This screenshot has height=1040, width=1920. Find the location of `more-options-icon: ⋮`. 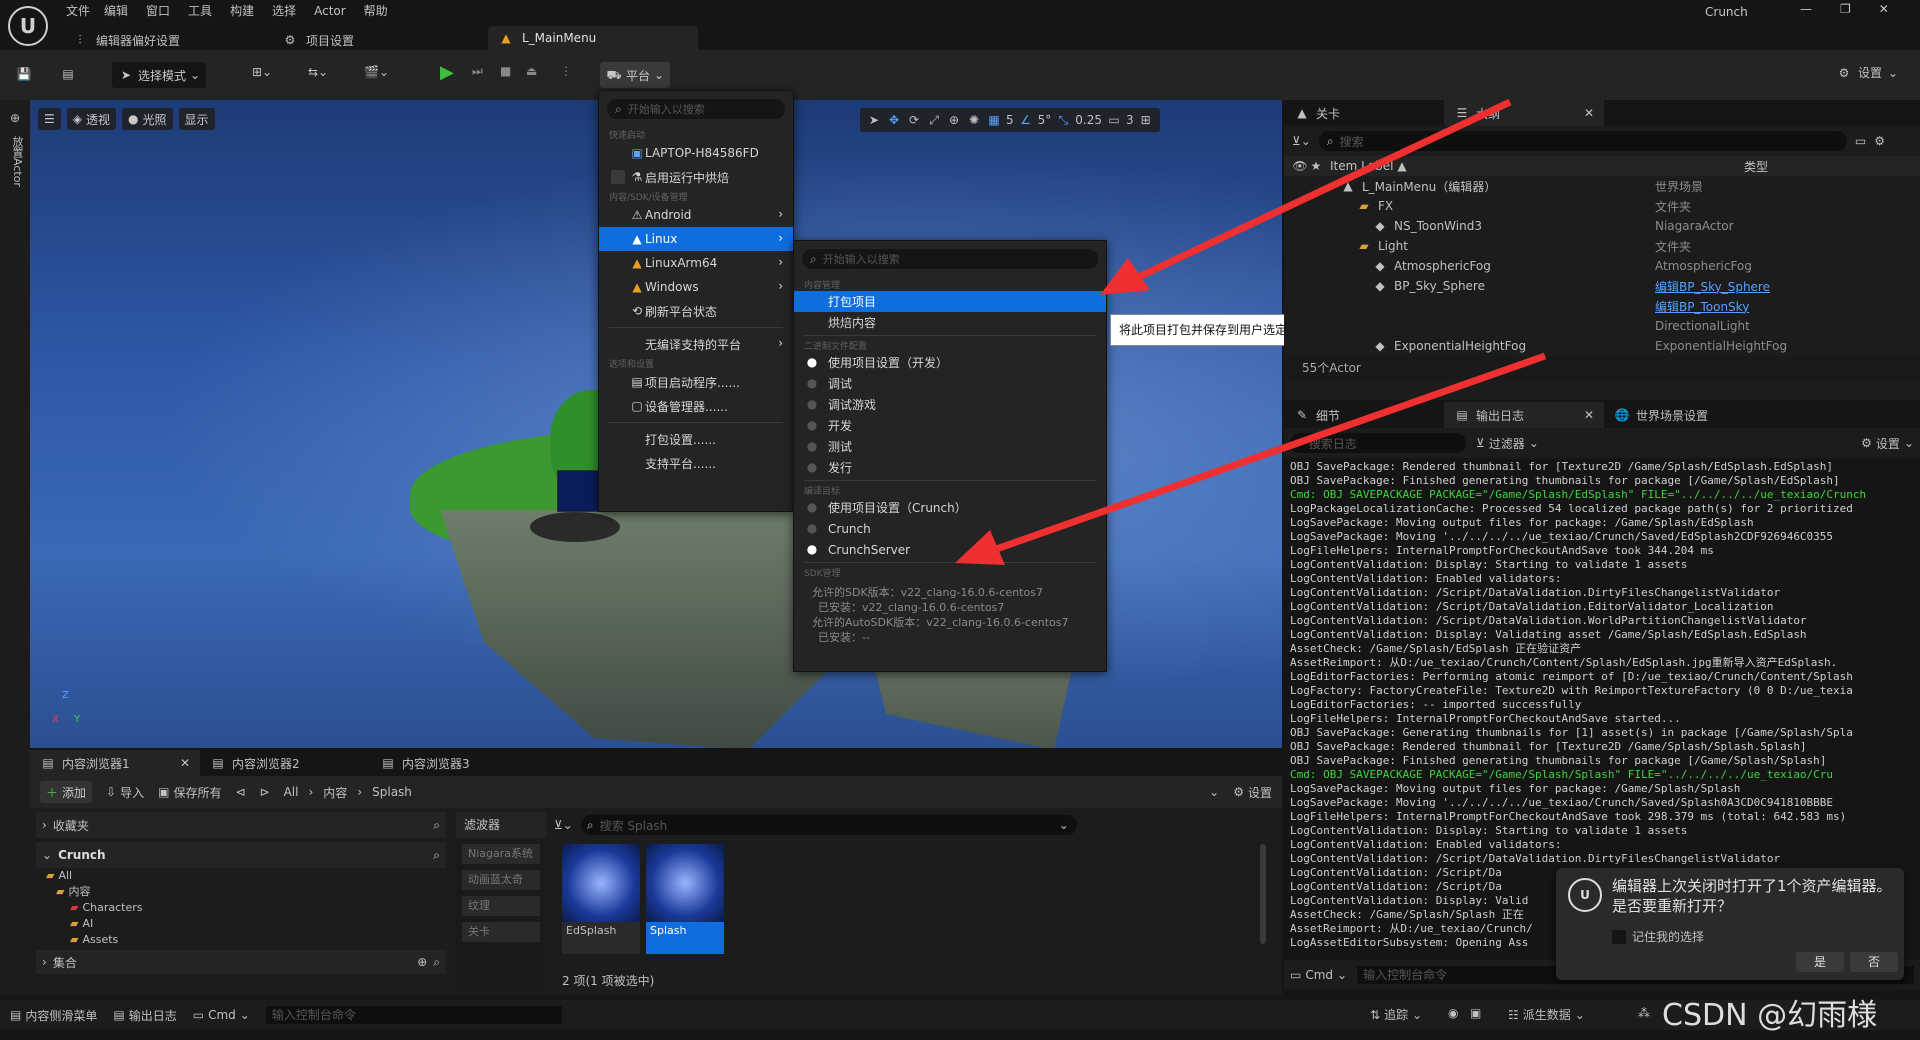

more-options-icon: ⋮ is located at coordinates (566, 71).